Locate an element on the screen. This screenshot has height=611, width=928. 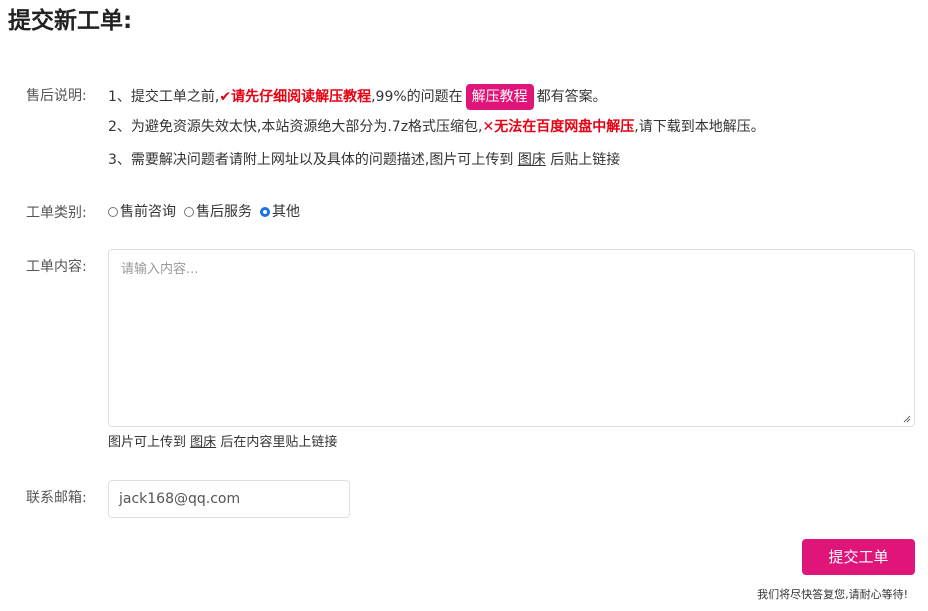
notice-line-3: 3、需要解决问题者请附上网址以及具体的问题描述,图片可上传到 图床 后贴上链接 is located at coordinates (364, 160).